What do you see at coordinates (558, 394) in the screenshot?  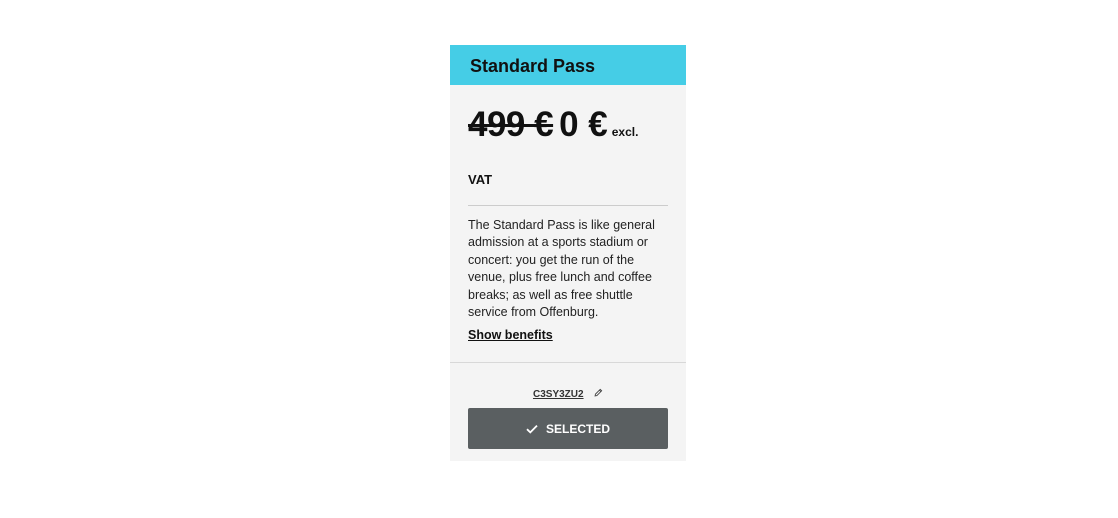 I see `promo-code-link: C3SY3ZU2` at bounding box center [558, 394].